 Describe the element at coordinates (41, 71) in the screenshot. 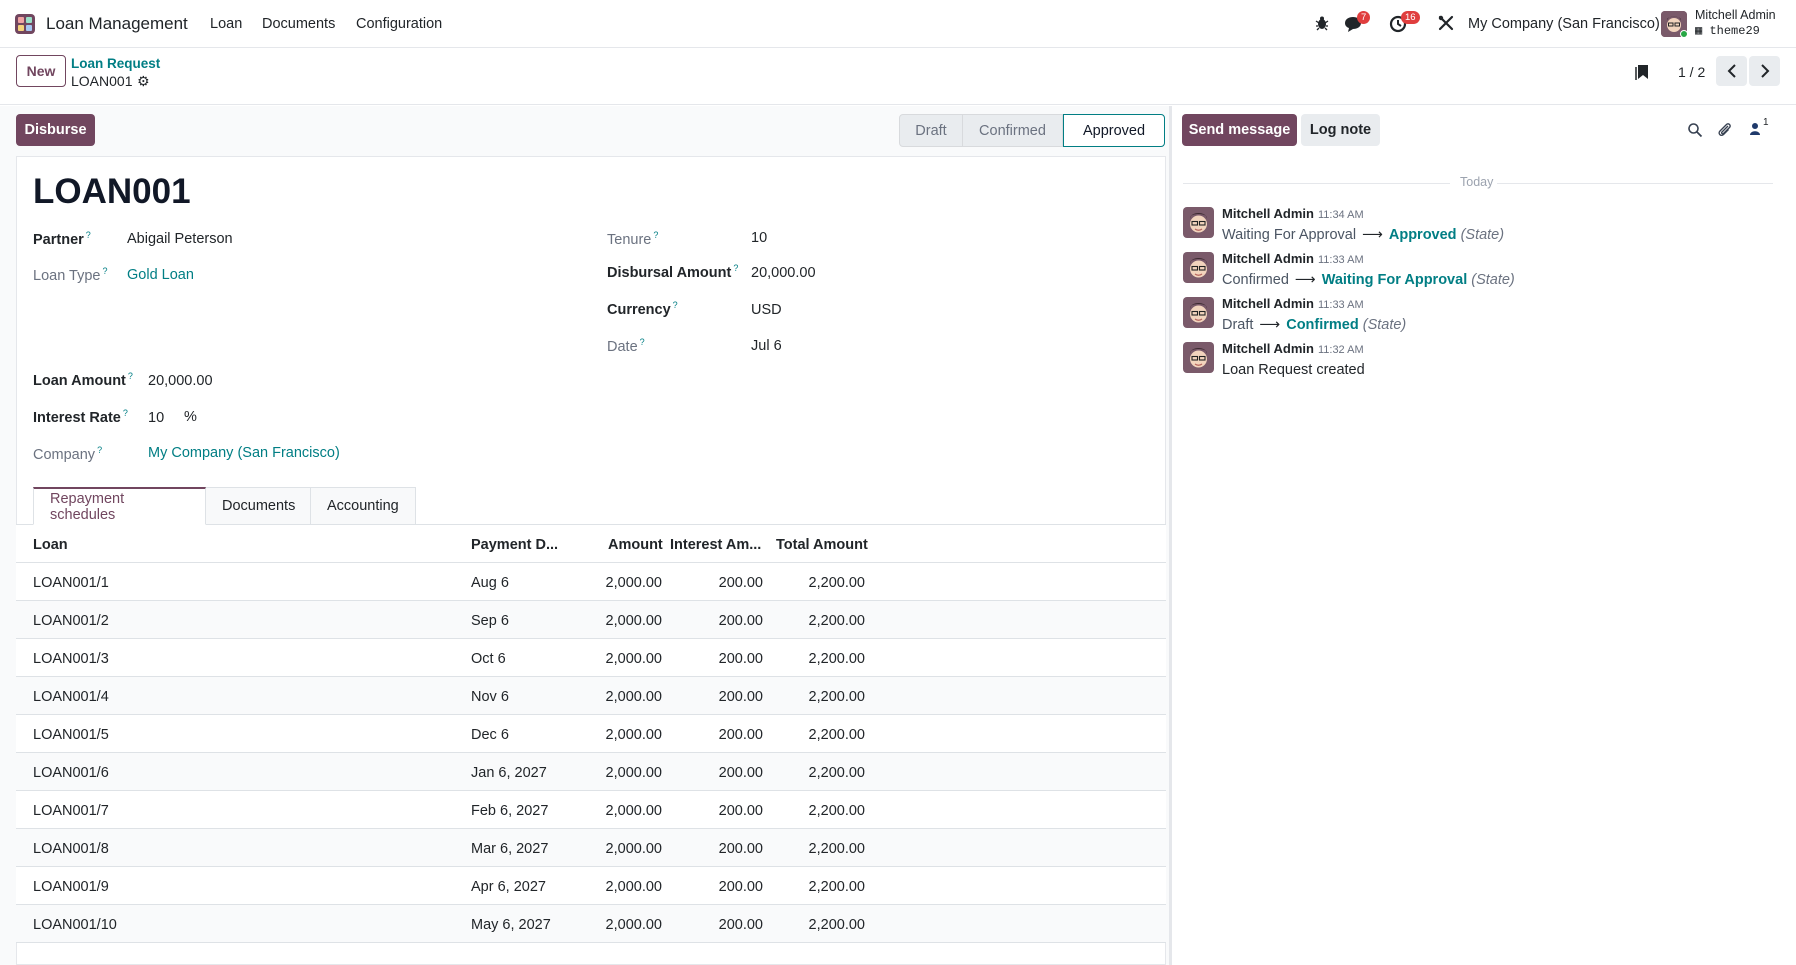

I see `new-button: New` at that location.